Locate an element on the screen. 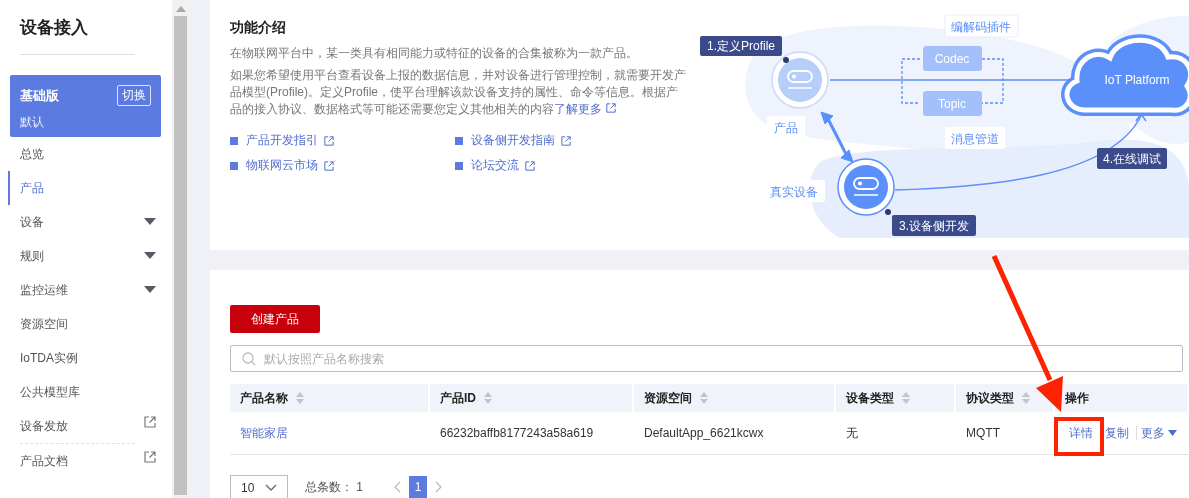  step-label: 3.设备侧开发 is located at coordinates (934, 225).